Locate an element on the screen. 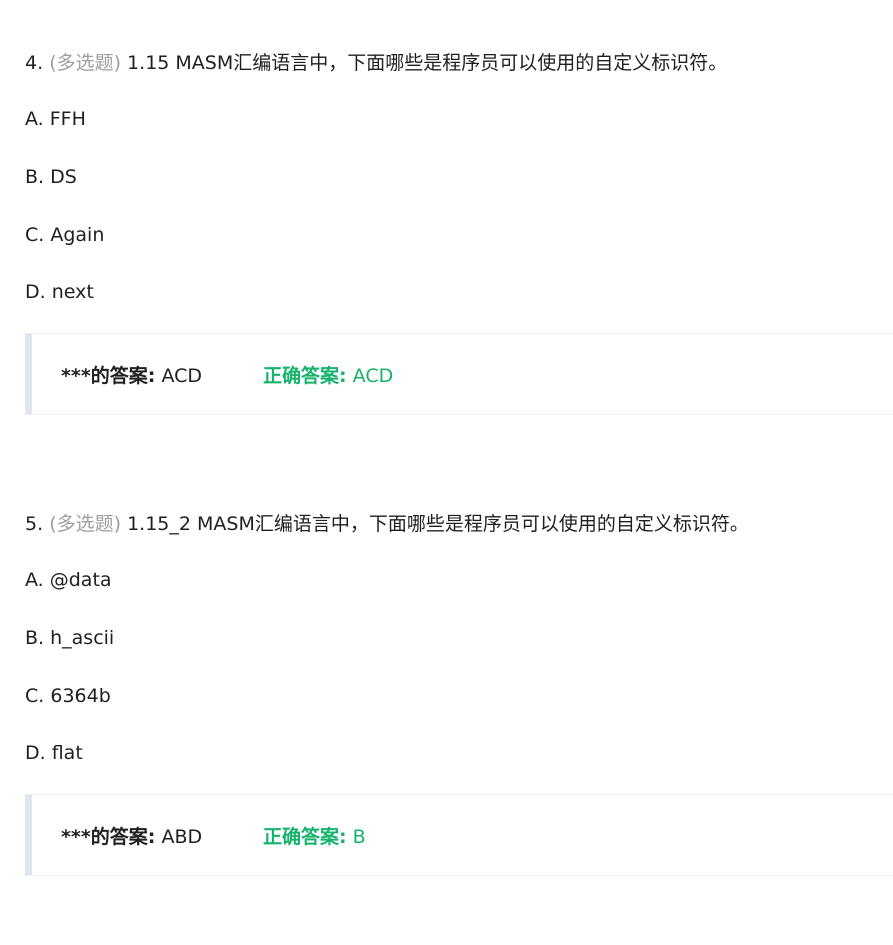 Image resolution: width=893 pixels, height=945 pixels. option-b: B. DS is located at coordinates (51, 177).